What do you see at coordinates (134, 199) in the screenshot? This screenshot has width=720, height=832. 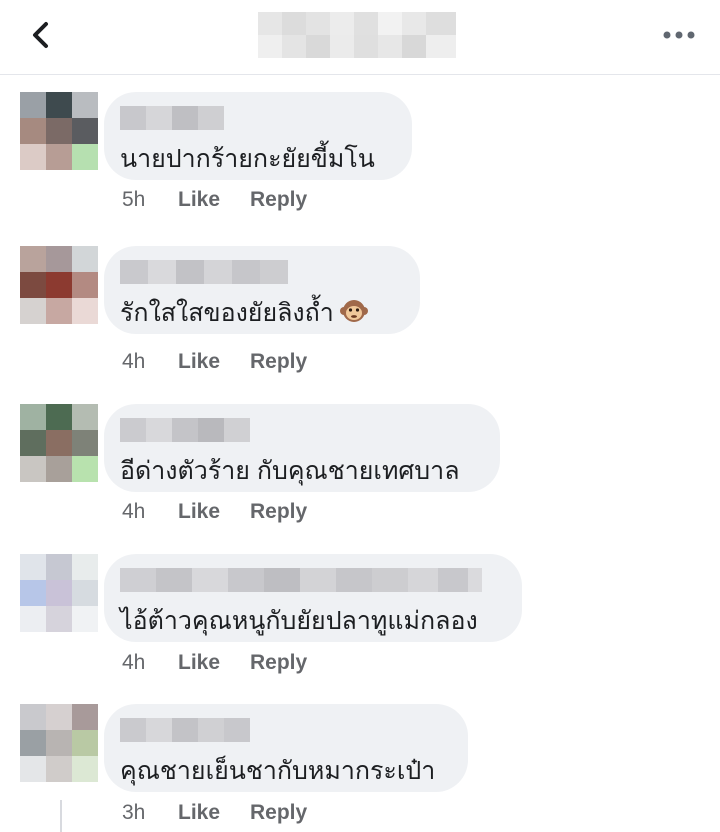 I see `comment-timestamp: 5h` at bounding box center [134, 199].